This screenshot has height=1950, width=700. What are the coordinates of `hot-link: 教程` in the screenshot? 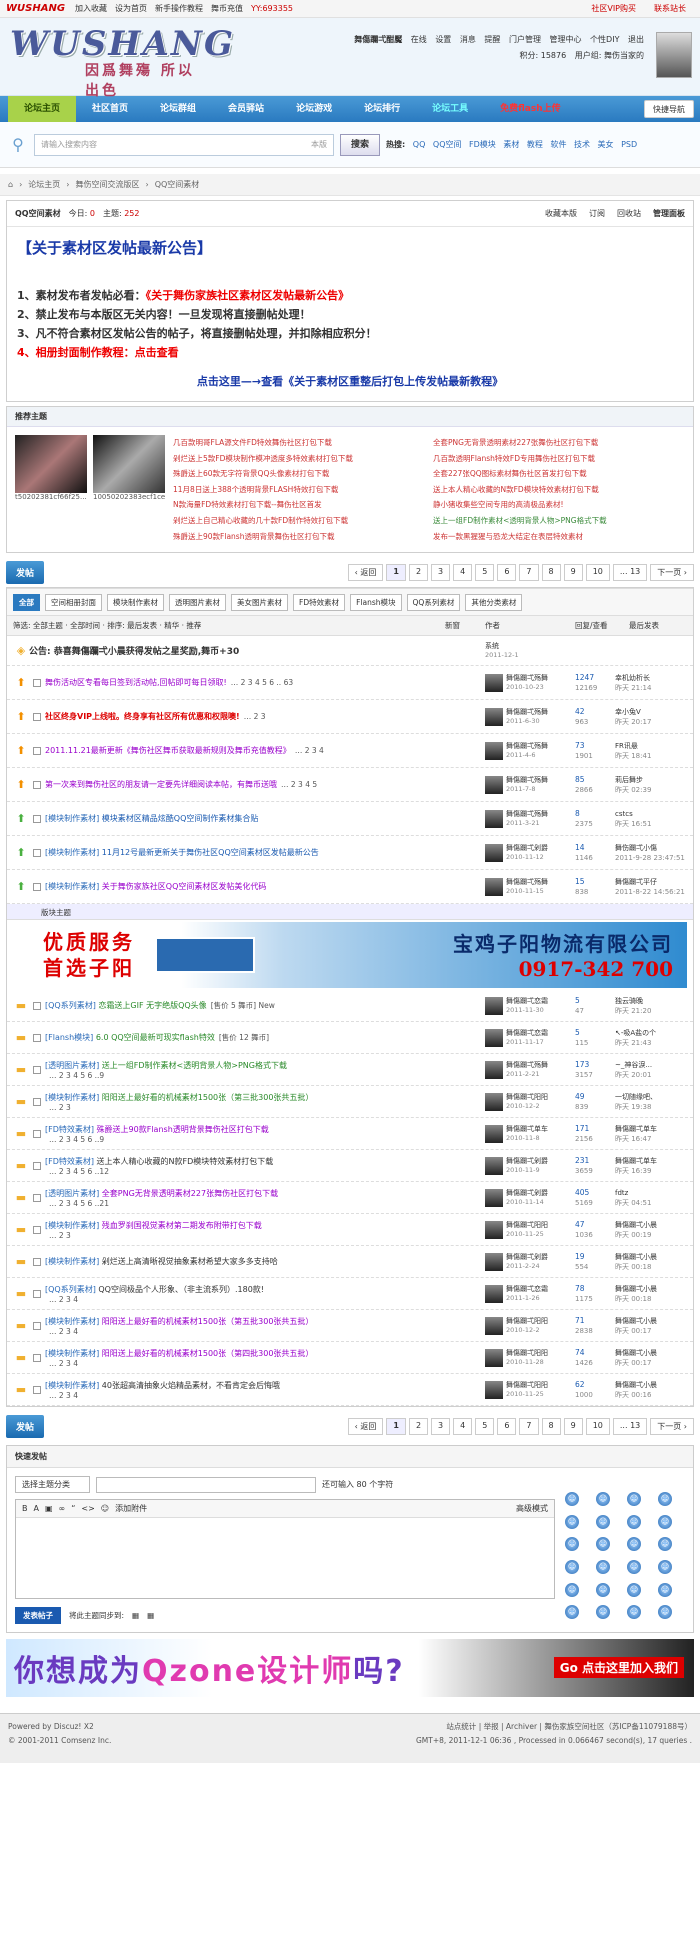 It's located at (535, 144).